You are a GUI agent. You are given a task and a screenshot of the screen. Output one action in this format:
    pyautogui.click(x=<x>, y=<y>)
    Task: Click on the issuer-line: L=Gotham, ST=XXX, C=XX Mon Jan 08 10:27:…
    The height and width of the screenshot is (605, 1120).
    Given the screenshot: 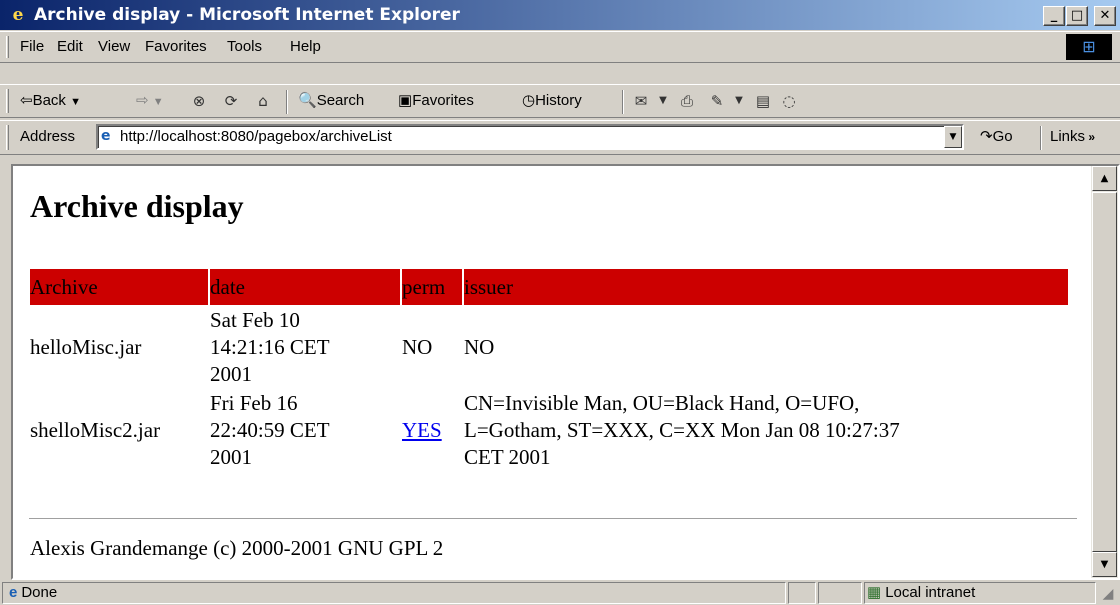 What is the action you would take?
    pyautogui.click(x=682, y=430)
    